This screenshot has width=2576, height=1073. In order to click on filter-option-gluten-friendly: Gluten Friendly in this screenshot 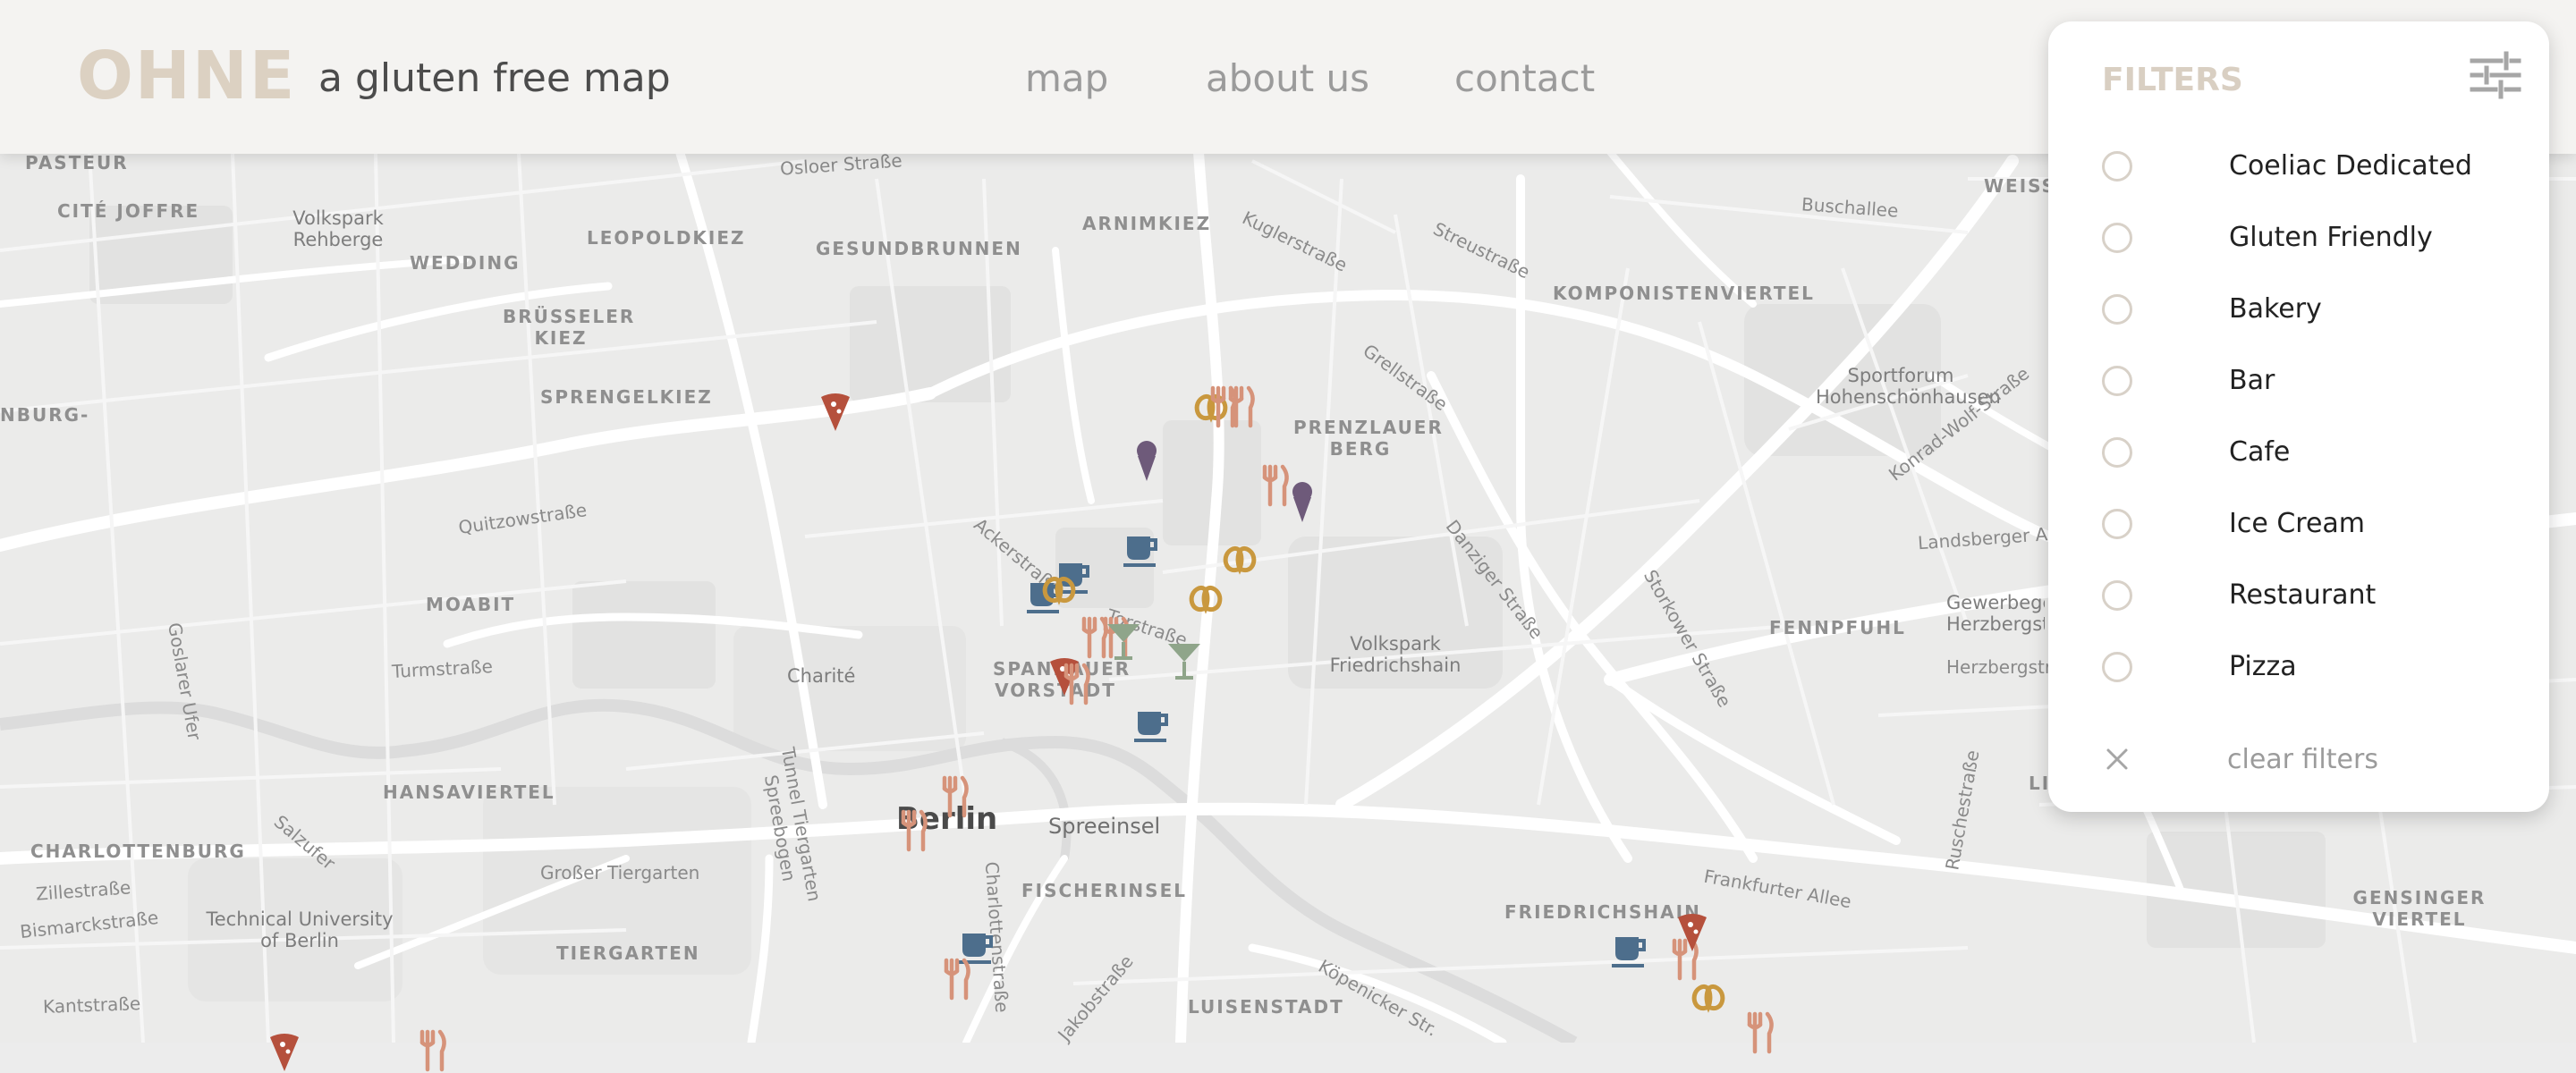, I will do `click(2307, 238)`.